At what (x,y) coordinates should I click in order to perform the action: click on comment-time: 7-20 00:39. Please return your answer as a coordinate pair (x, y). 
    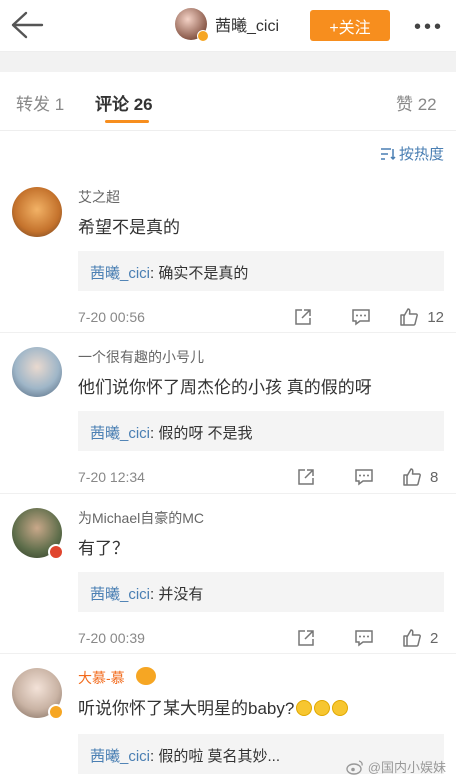
    Looking at the image, I should click on (111, 638).